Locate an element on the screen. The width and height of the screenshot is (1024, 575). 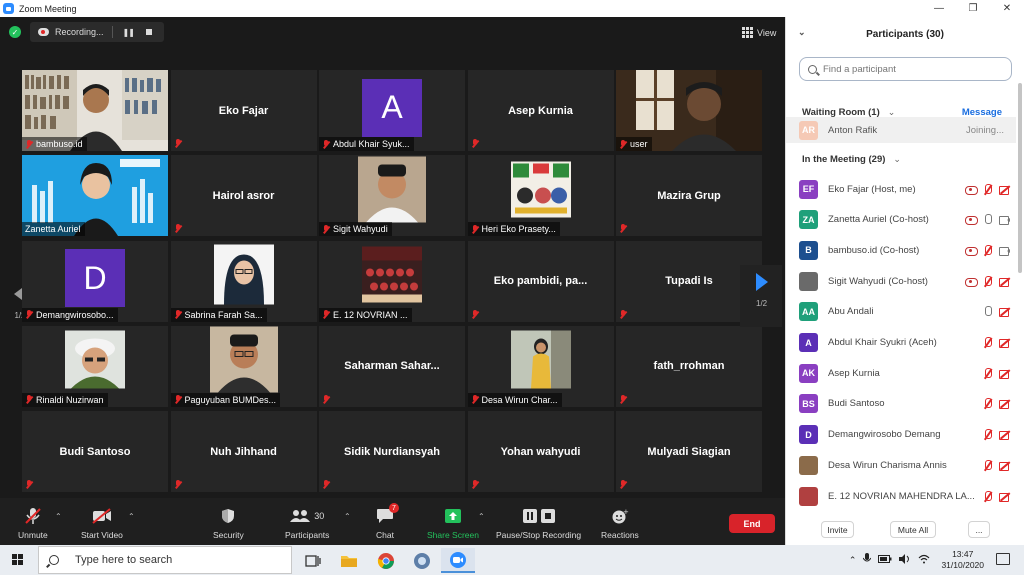
participant-tile: Sigit Wahyudi is located at coordinates (392, 196).